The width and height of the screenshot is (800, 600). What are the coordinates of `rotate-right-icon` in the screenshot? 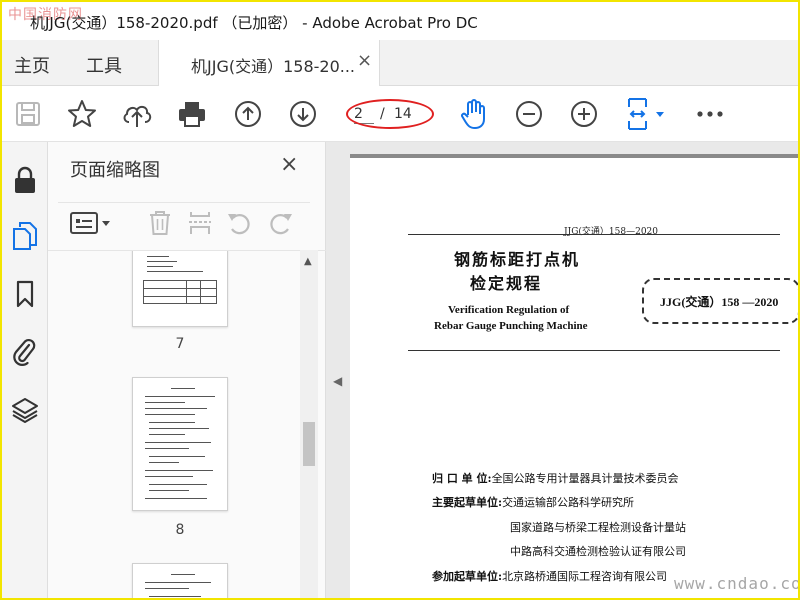 It's located at (281, 224).